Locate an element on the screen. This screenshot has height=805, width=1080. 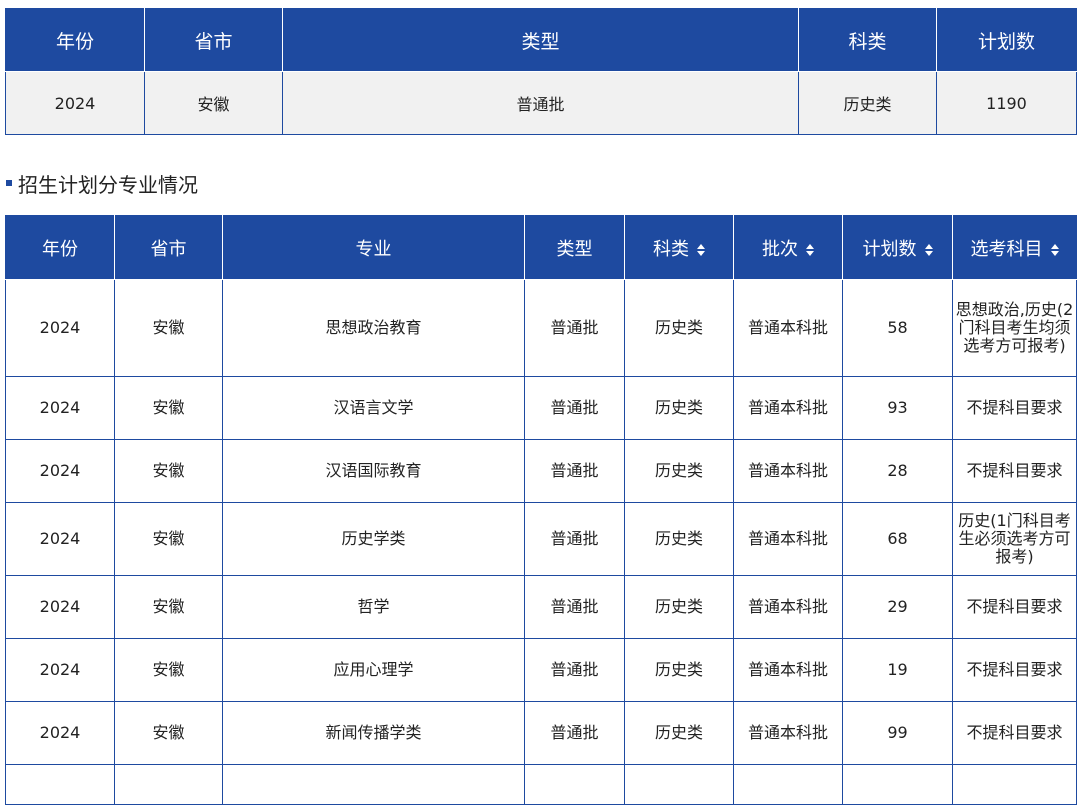
header-major-label: 专业 is located at coordinates (373, 249).